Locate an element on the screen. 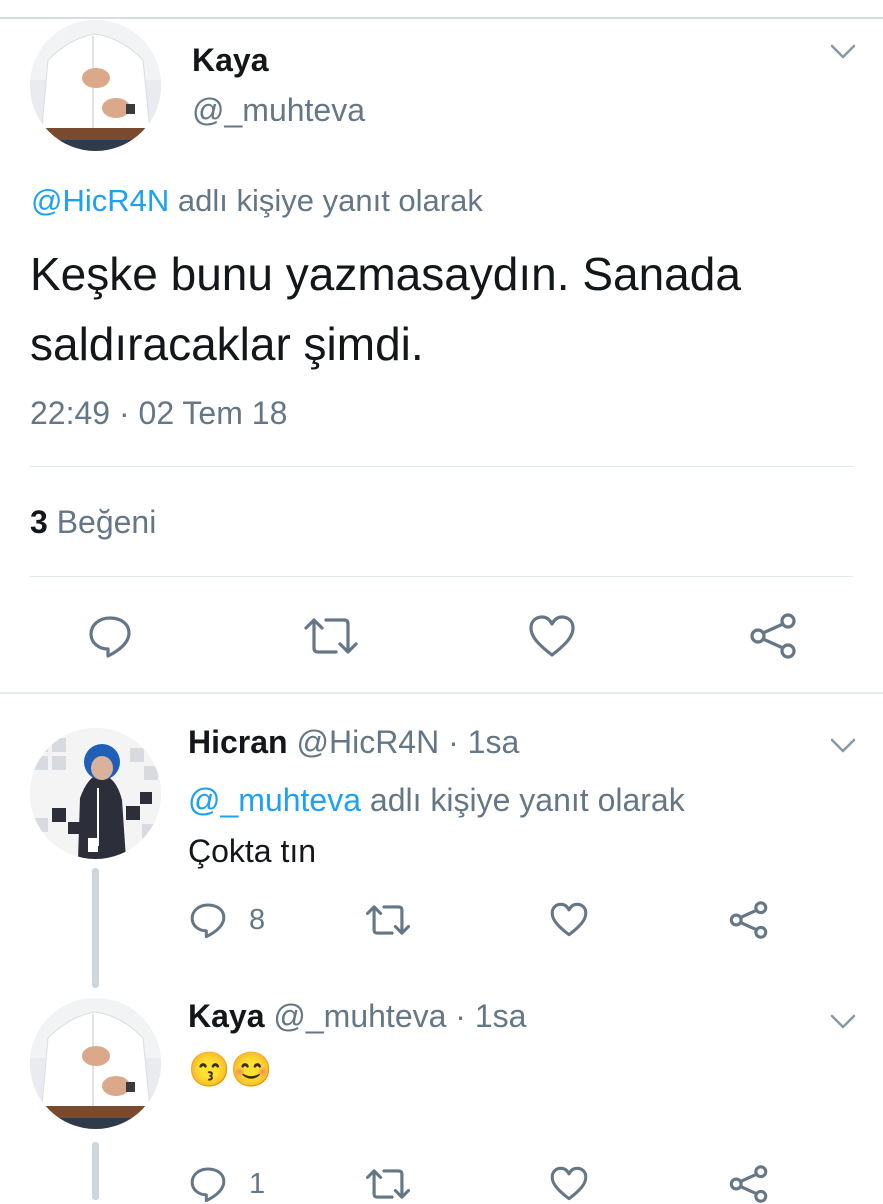 The height and width of the screenshot is (1204, 883). author-handle: @_muhteva is located at coordinates (278, 110).